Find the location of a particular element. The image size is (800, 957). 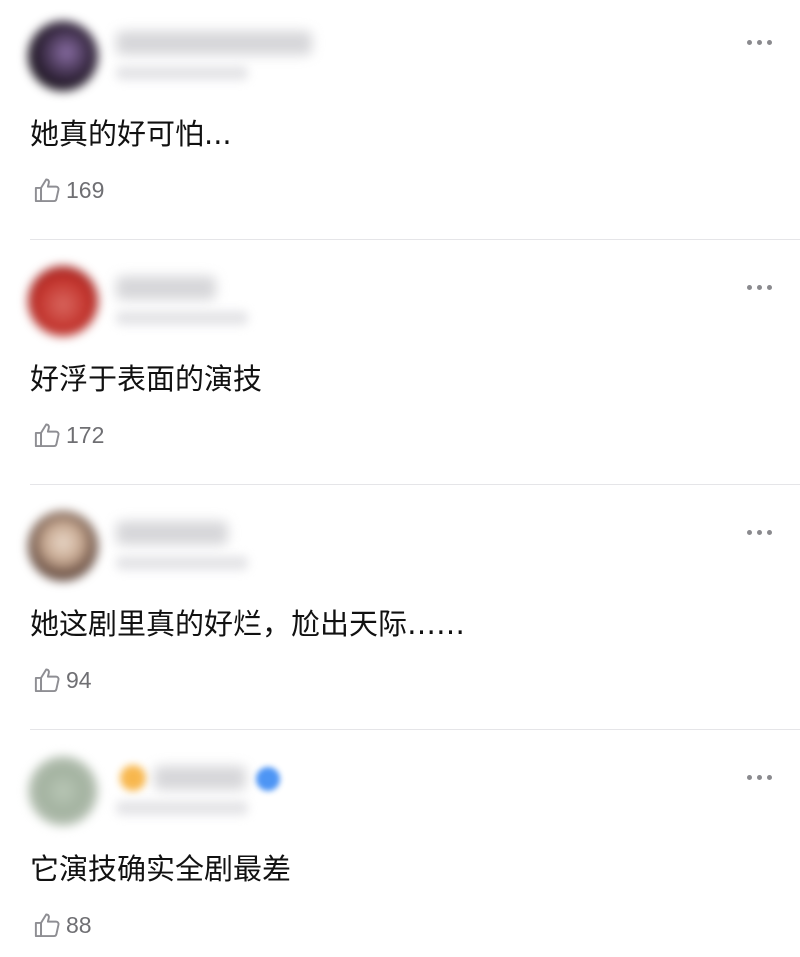

like-button: 172 is located at coordinates (68, 435).